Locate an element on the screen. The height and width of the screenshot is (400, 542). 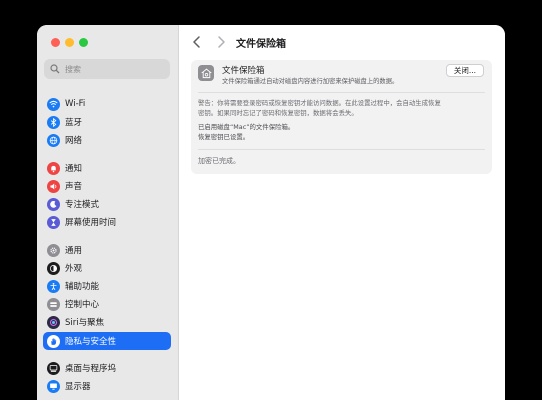
page-title: 文件保险箱 is located at coordinates (261, 44).